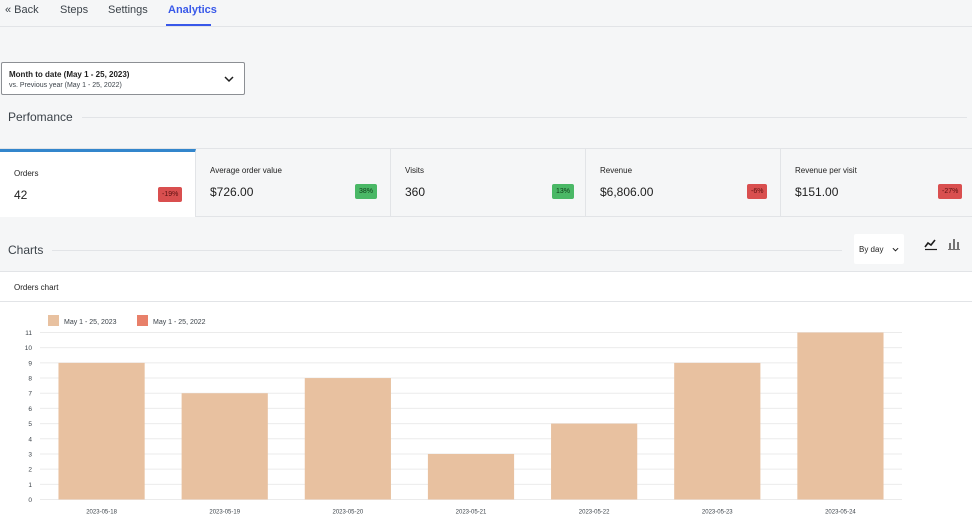  I want to click on kpi-delta-badge: 13%, so click(563, 191).